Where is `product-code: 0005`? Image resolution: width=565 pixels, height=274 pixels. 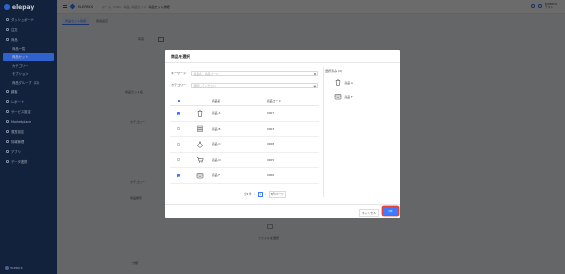 product-code: 0005 is located at coordinates (271, 159).